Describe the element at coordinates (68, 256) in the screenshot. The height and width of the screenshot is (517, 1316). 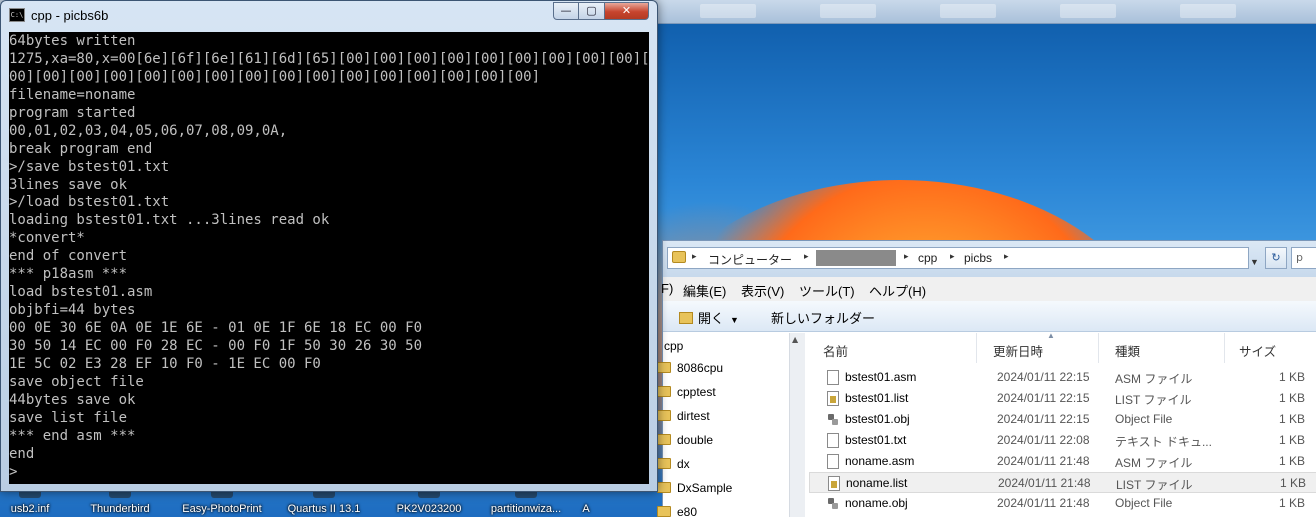
I see `console-line: end of convert` at that location.